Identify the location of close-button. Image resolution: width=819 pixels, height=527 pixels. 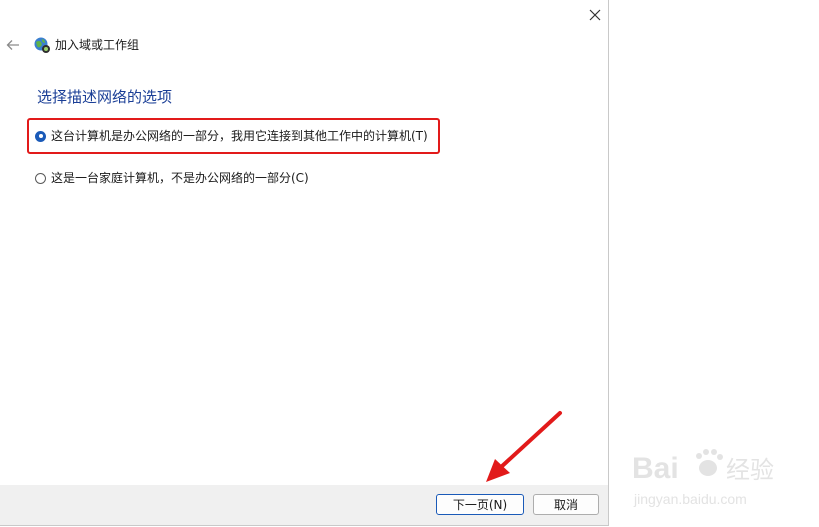
(594, 15).